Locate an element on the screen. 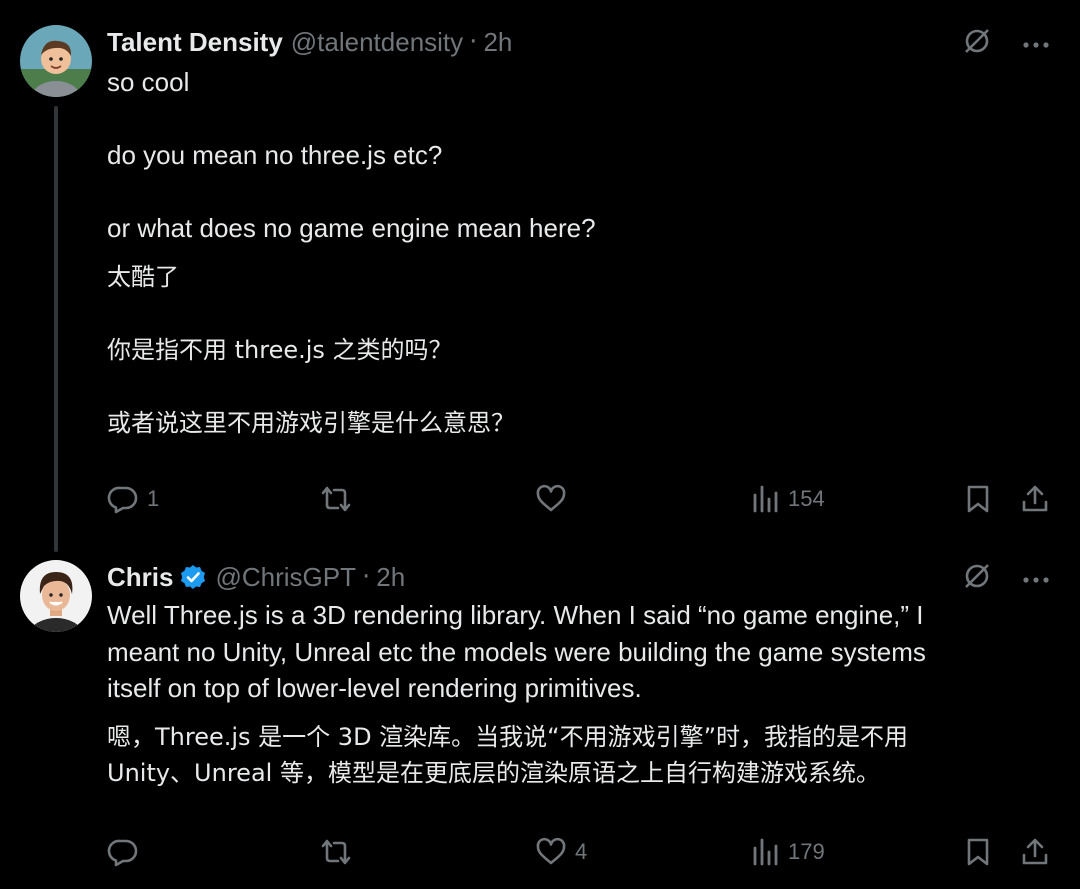  author-handle: @ChrisGPT is located at coordinates (285, 577).